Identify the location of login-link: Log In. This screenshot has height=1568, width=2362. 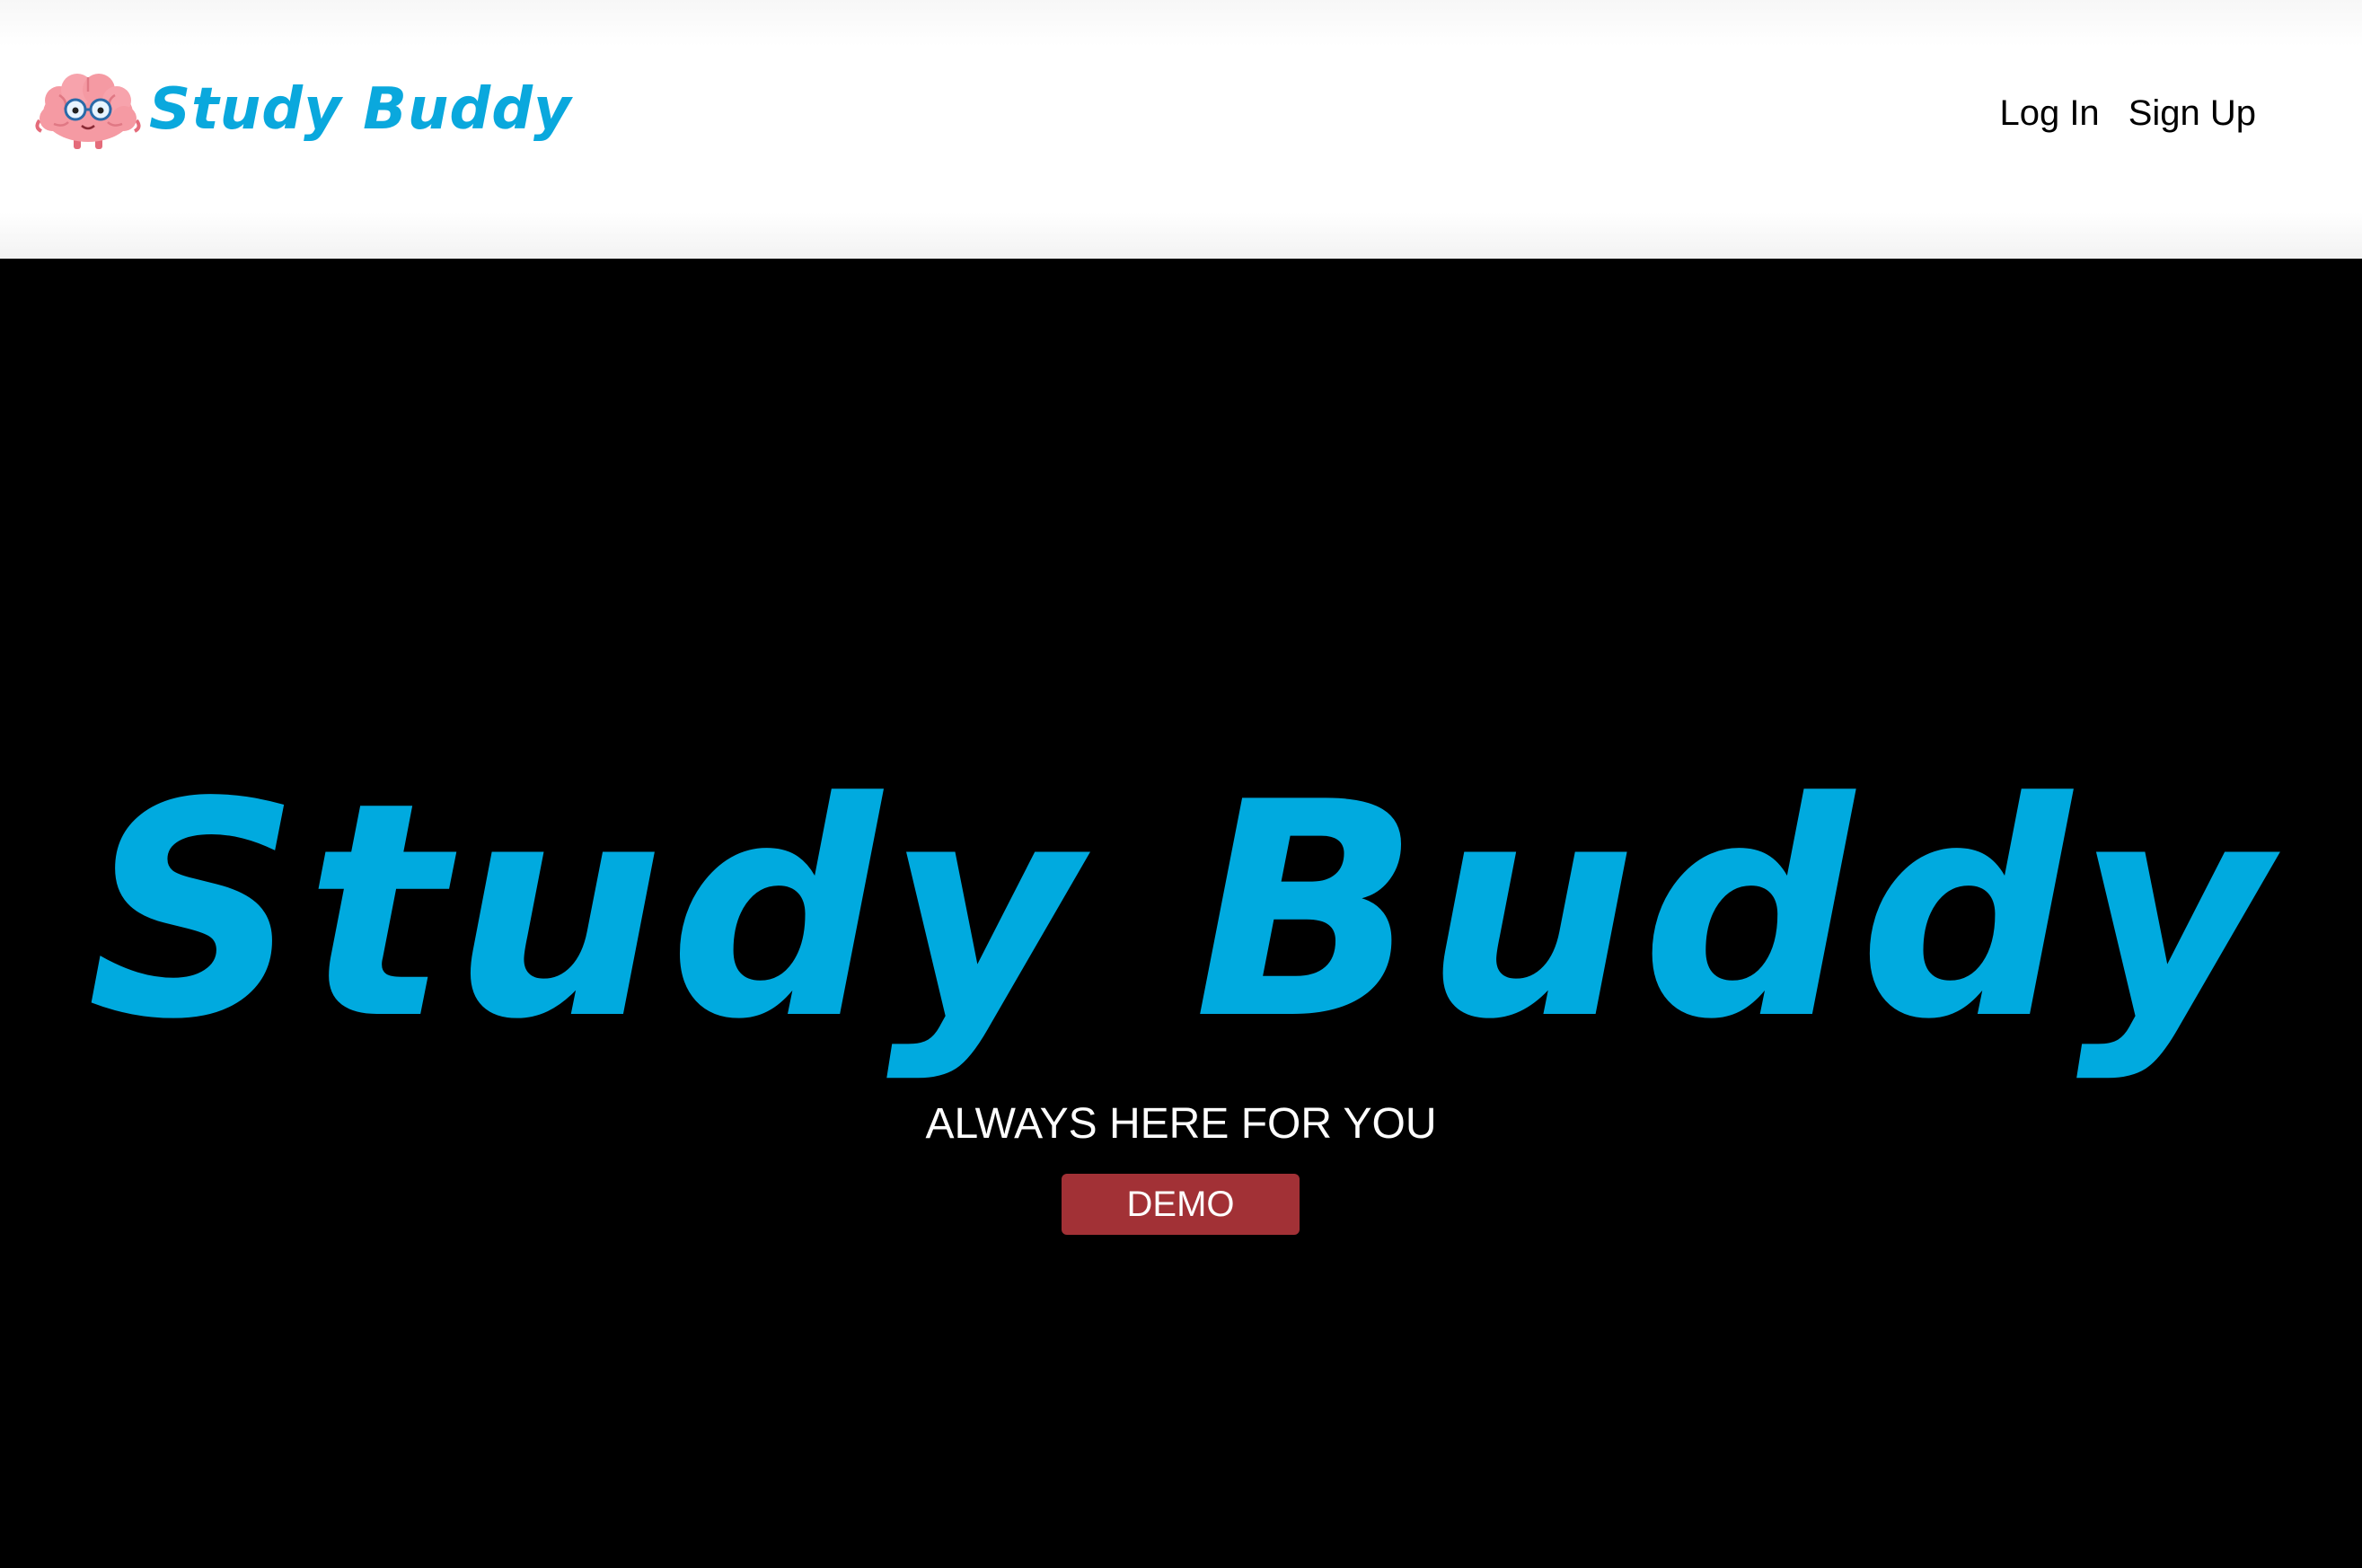
(2049, 113).